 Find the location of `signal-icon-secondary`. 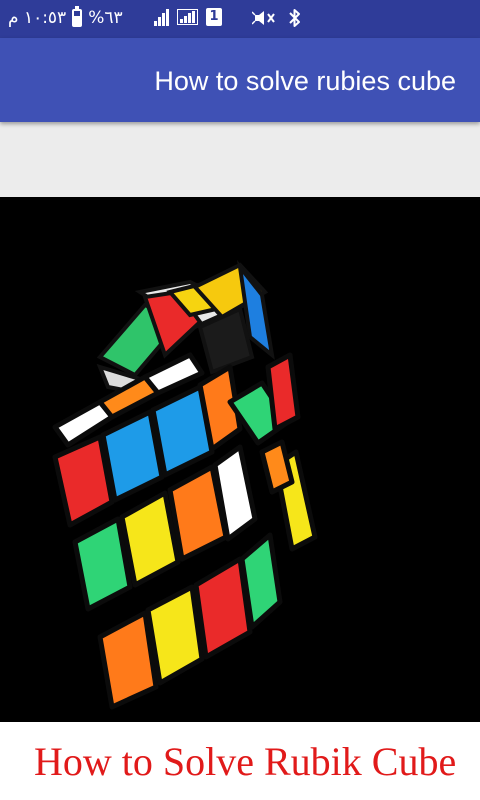

signal-icon-secondary is located at coordinates (187, 17).